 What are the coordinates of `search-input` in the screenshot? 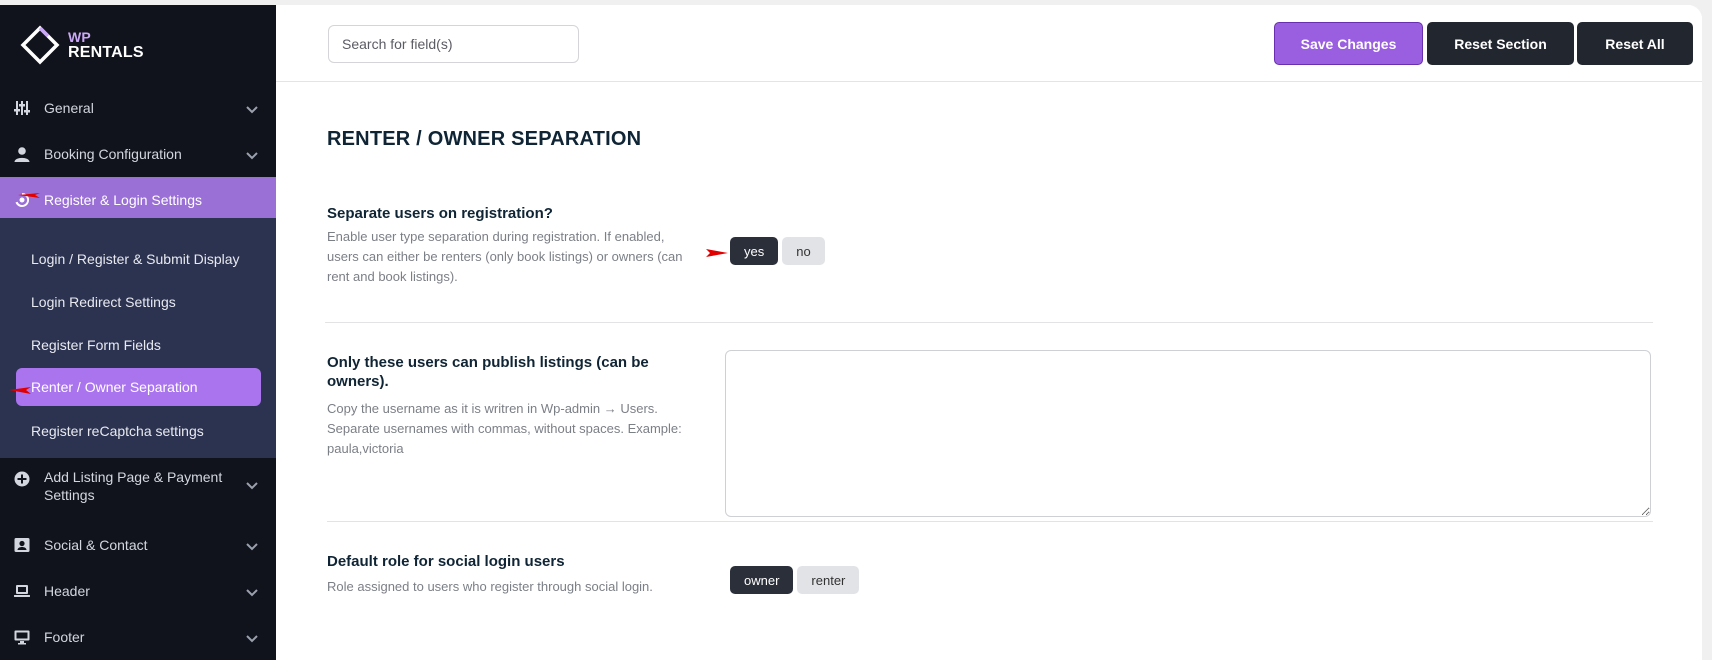 It's located at (453, 44).